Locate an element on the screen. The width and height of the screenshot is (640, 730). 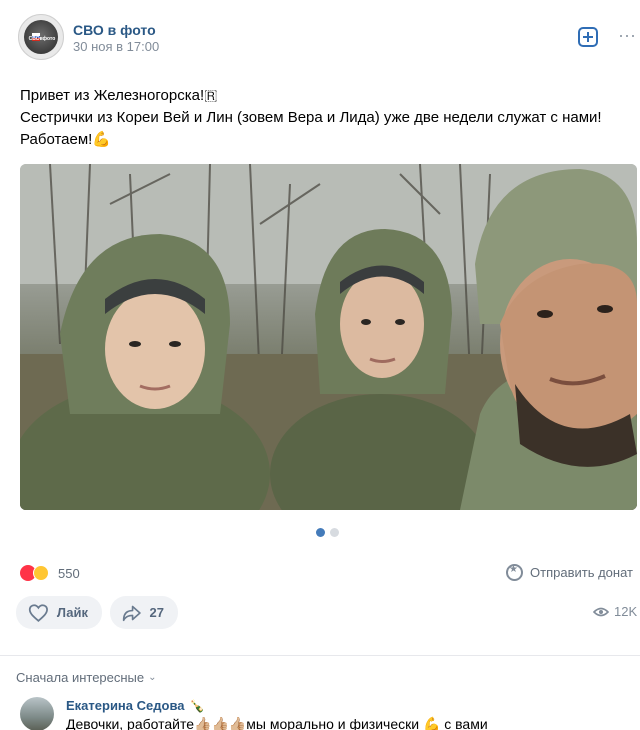
subscribe-plus-icon is located at coordinates (588, 37).